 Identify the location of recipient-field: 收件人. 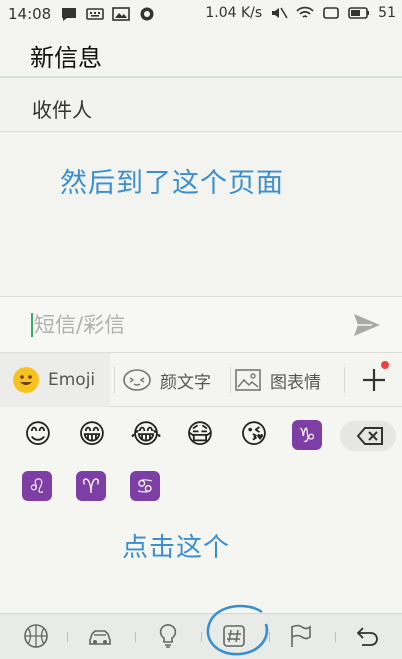
(201, 106).